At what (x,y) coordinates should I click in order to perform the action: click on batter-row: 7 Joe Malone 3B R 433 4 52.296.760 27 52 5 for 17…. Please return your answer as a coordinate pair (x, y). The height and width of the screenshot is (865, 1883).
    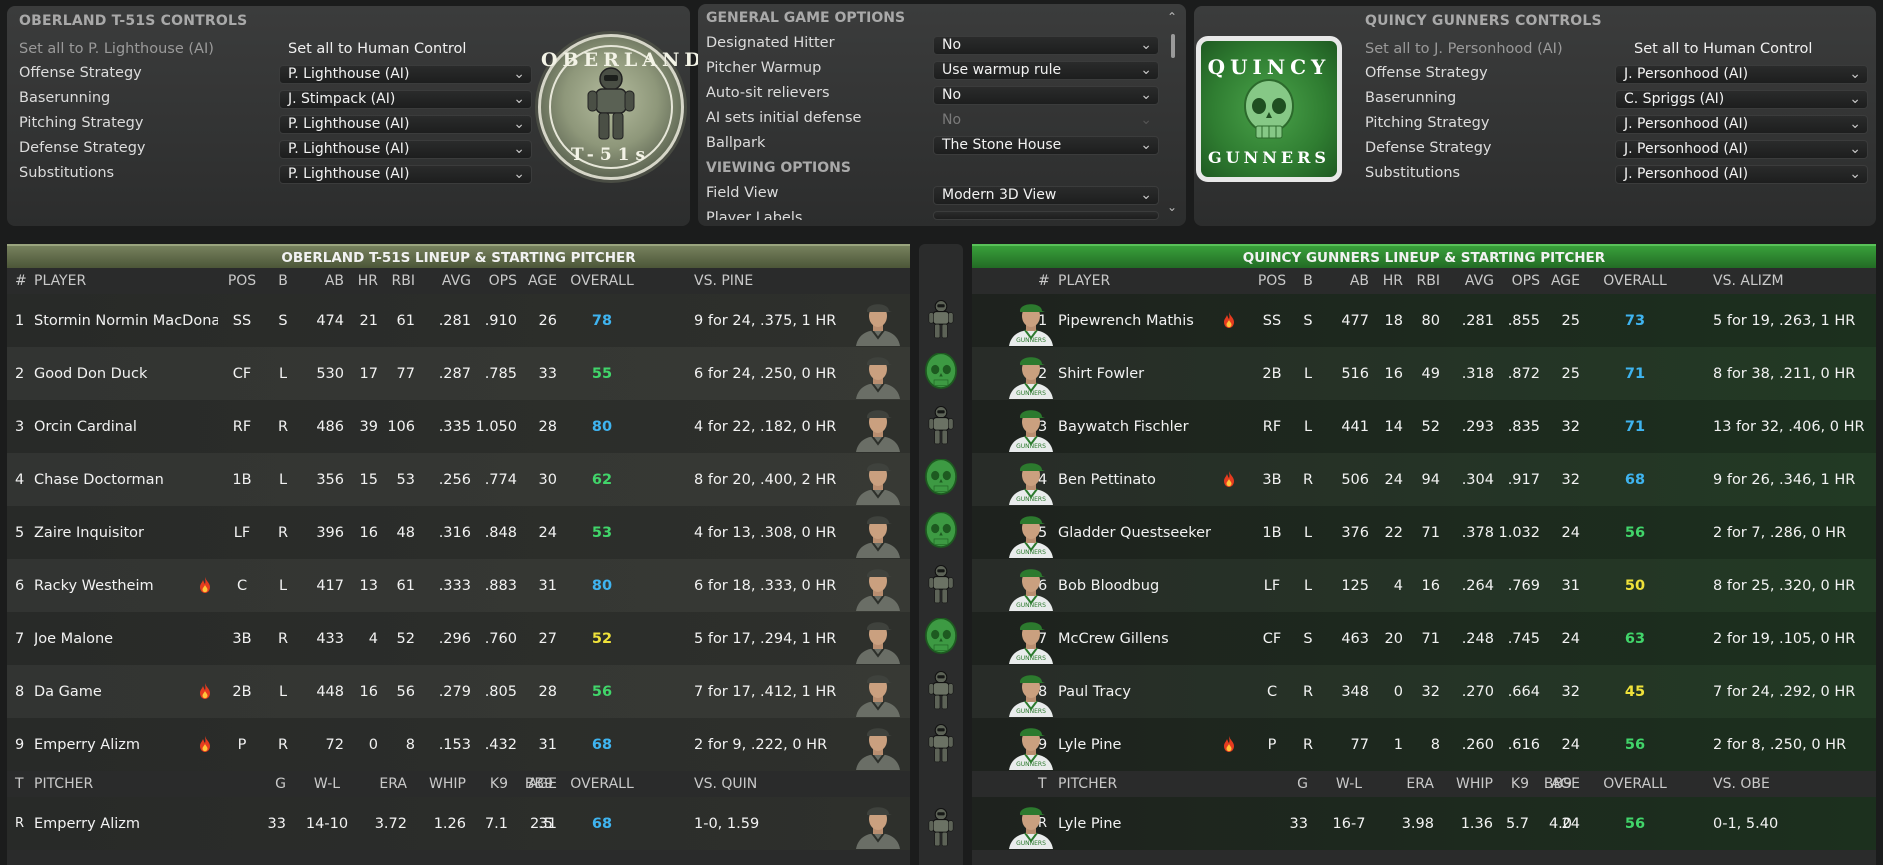
    Looking at the image, I should click on (458, 638).